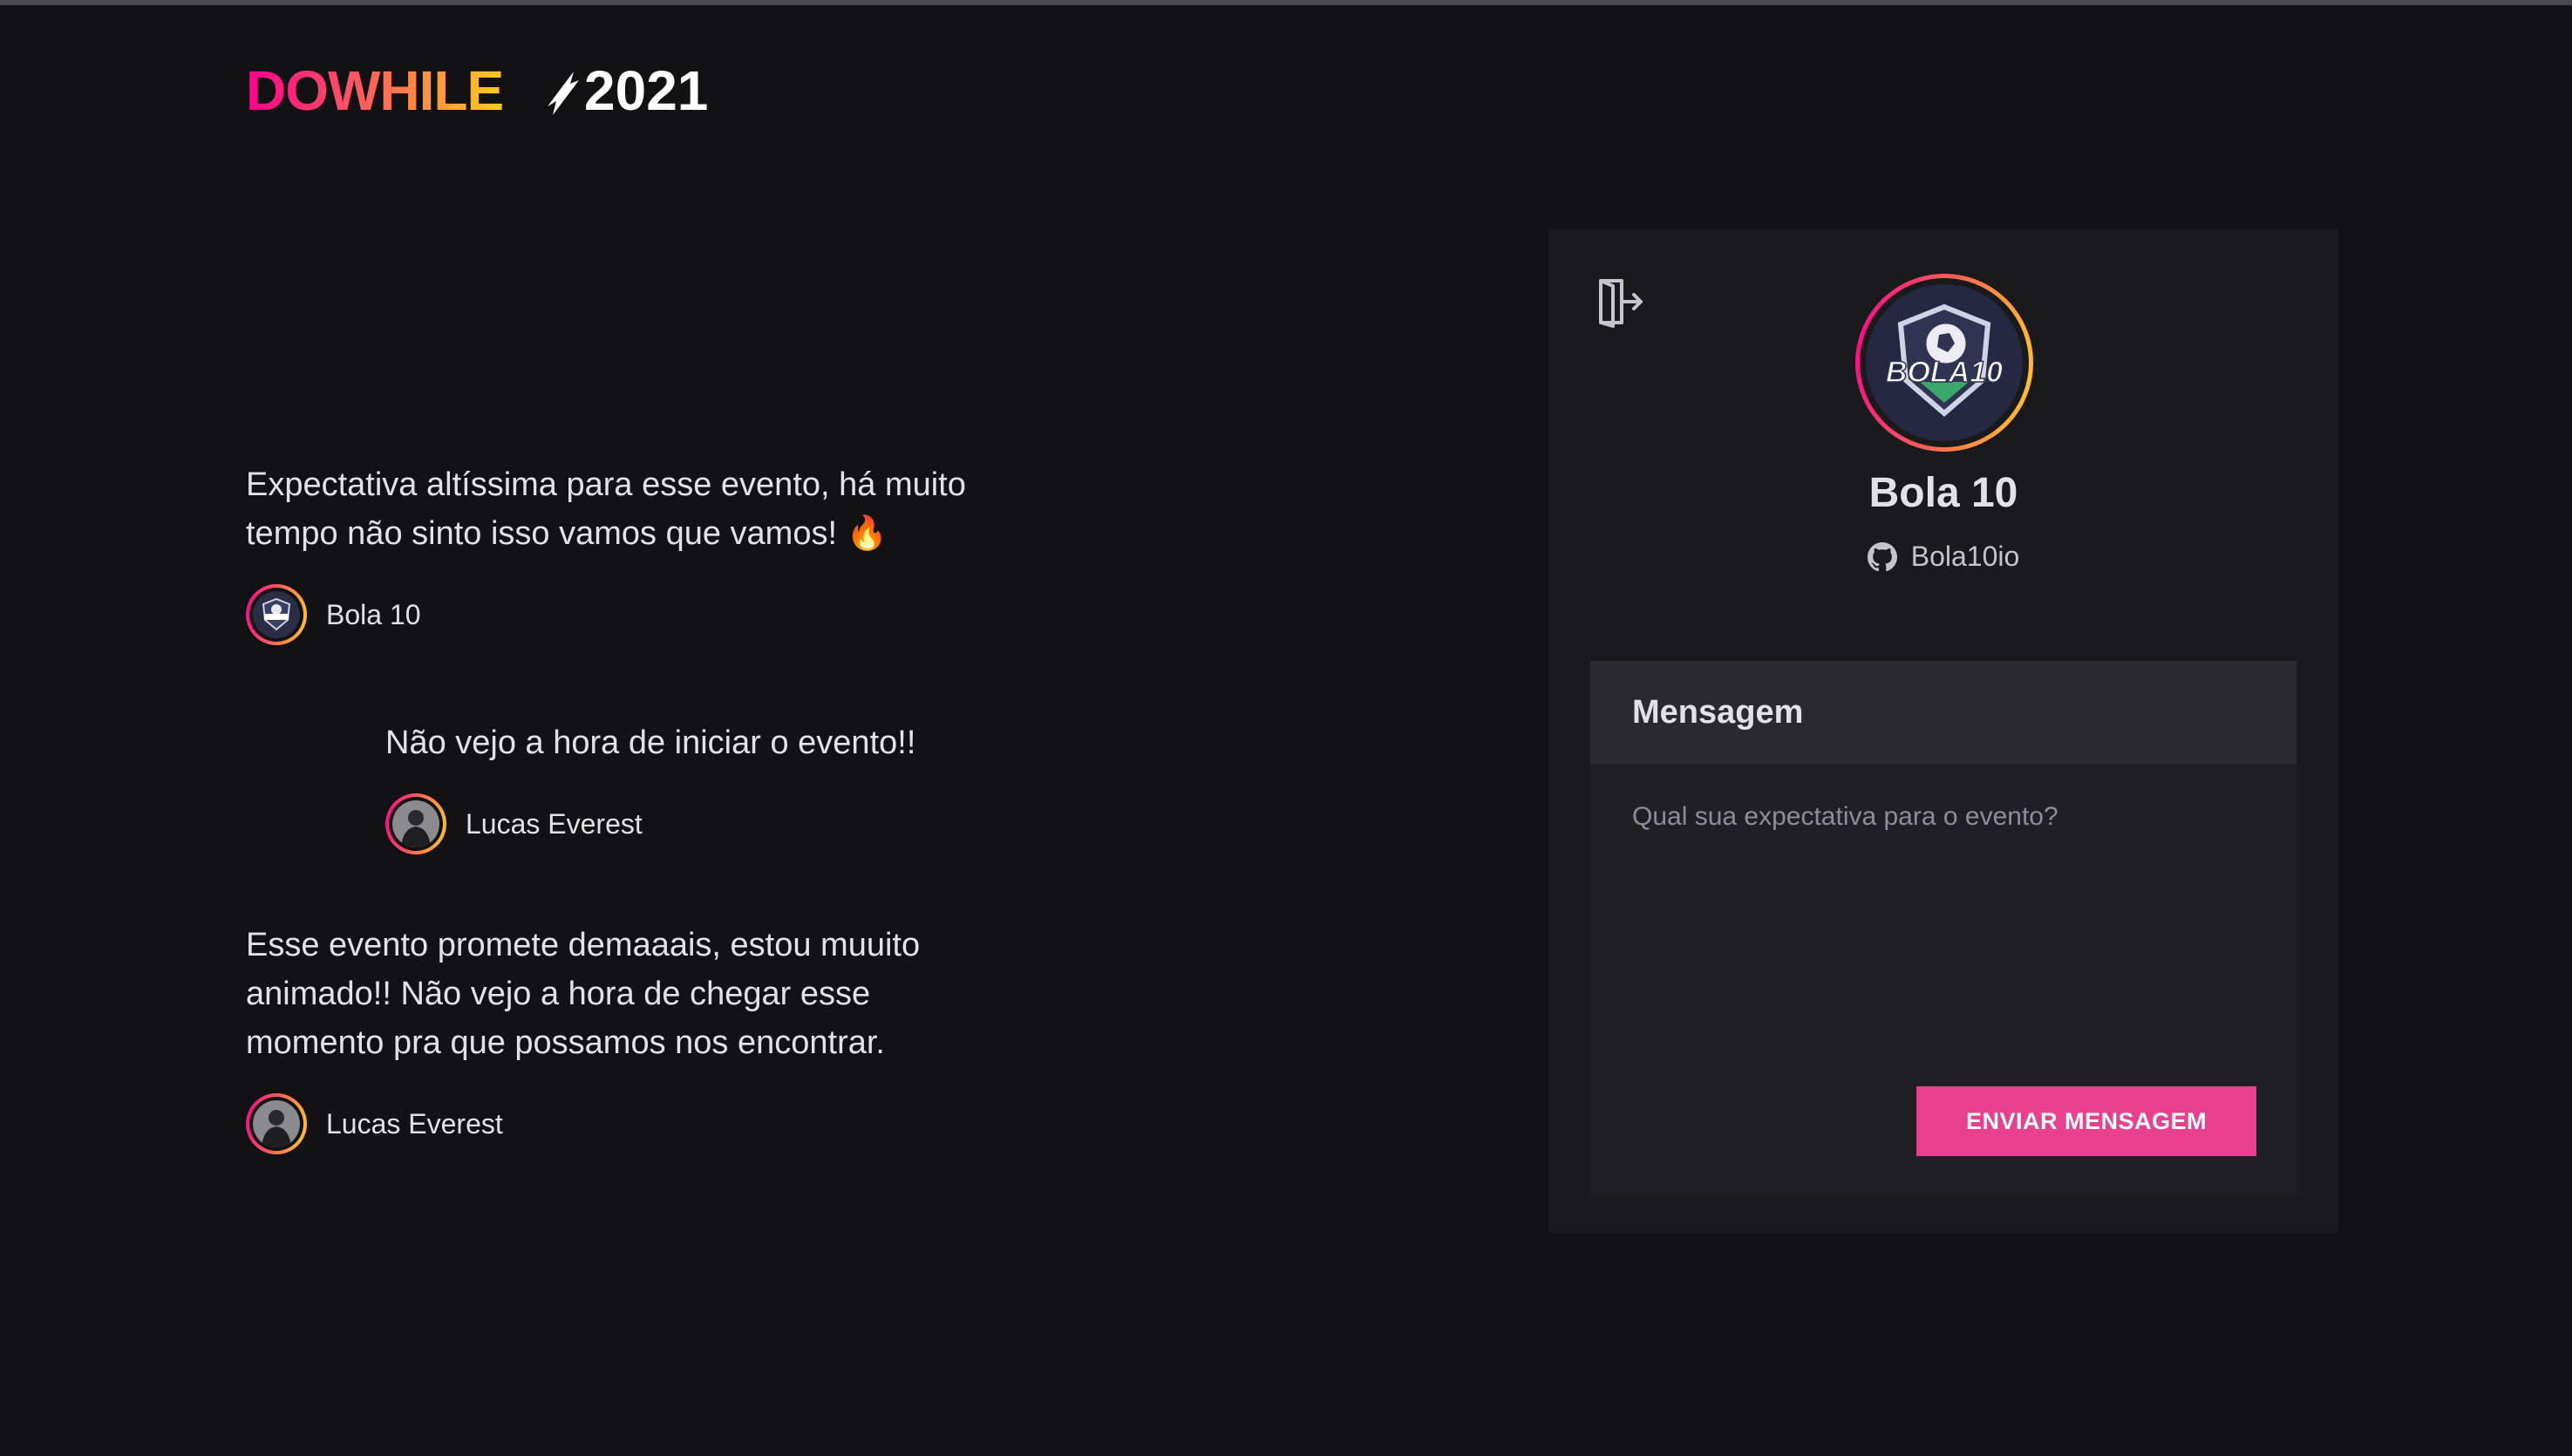 This screenshot has height=1456, width=2572. I want to click on message-textarea, so click(1942, 933).